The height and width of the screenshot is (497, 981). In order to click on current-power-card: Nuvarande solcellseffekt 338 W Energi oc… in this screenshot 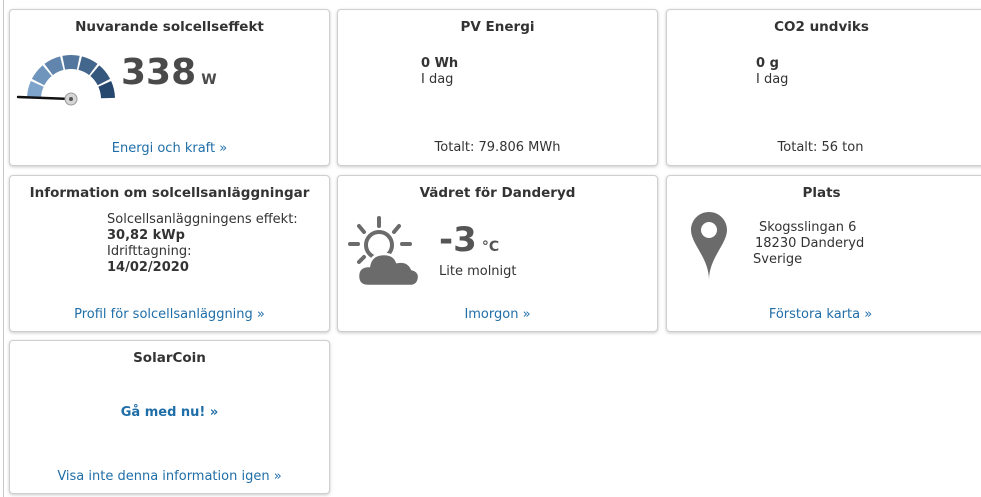, I will do `click(169, 87)`.